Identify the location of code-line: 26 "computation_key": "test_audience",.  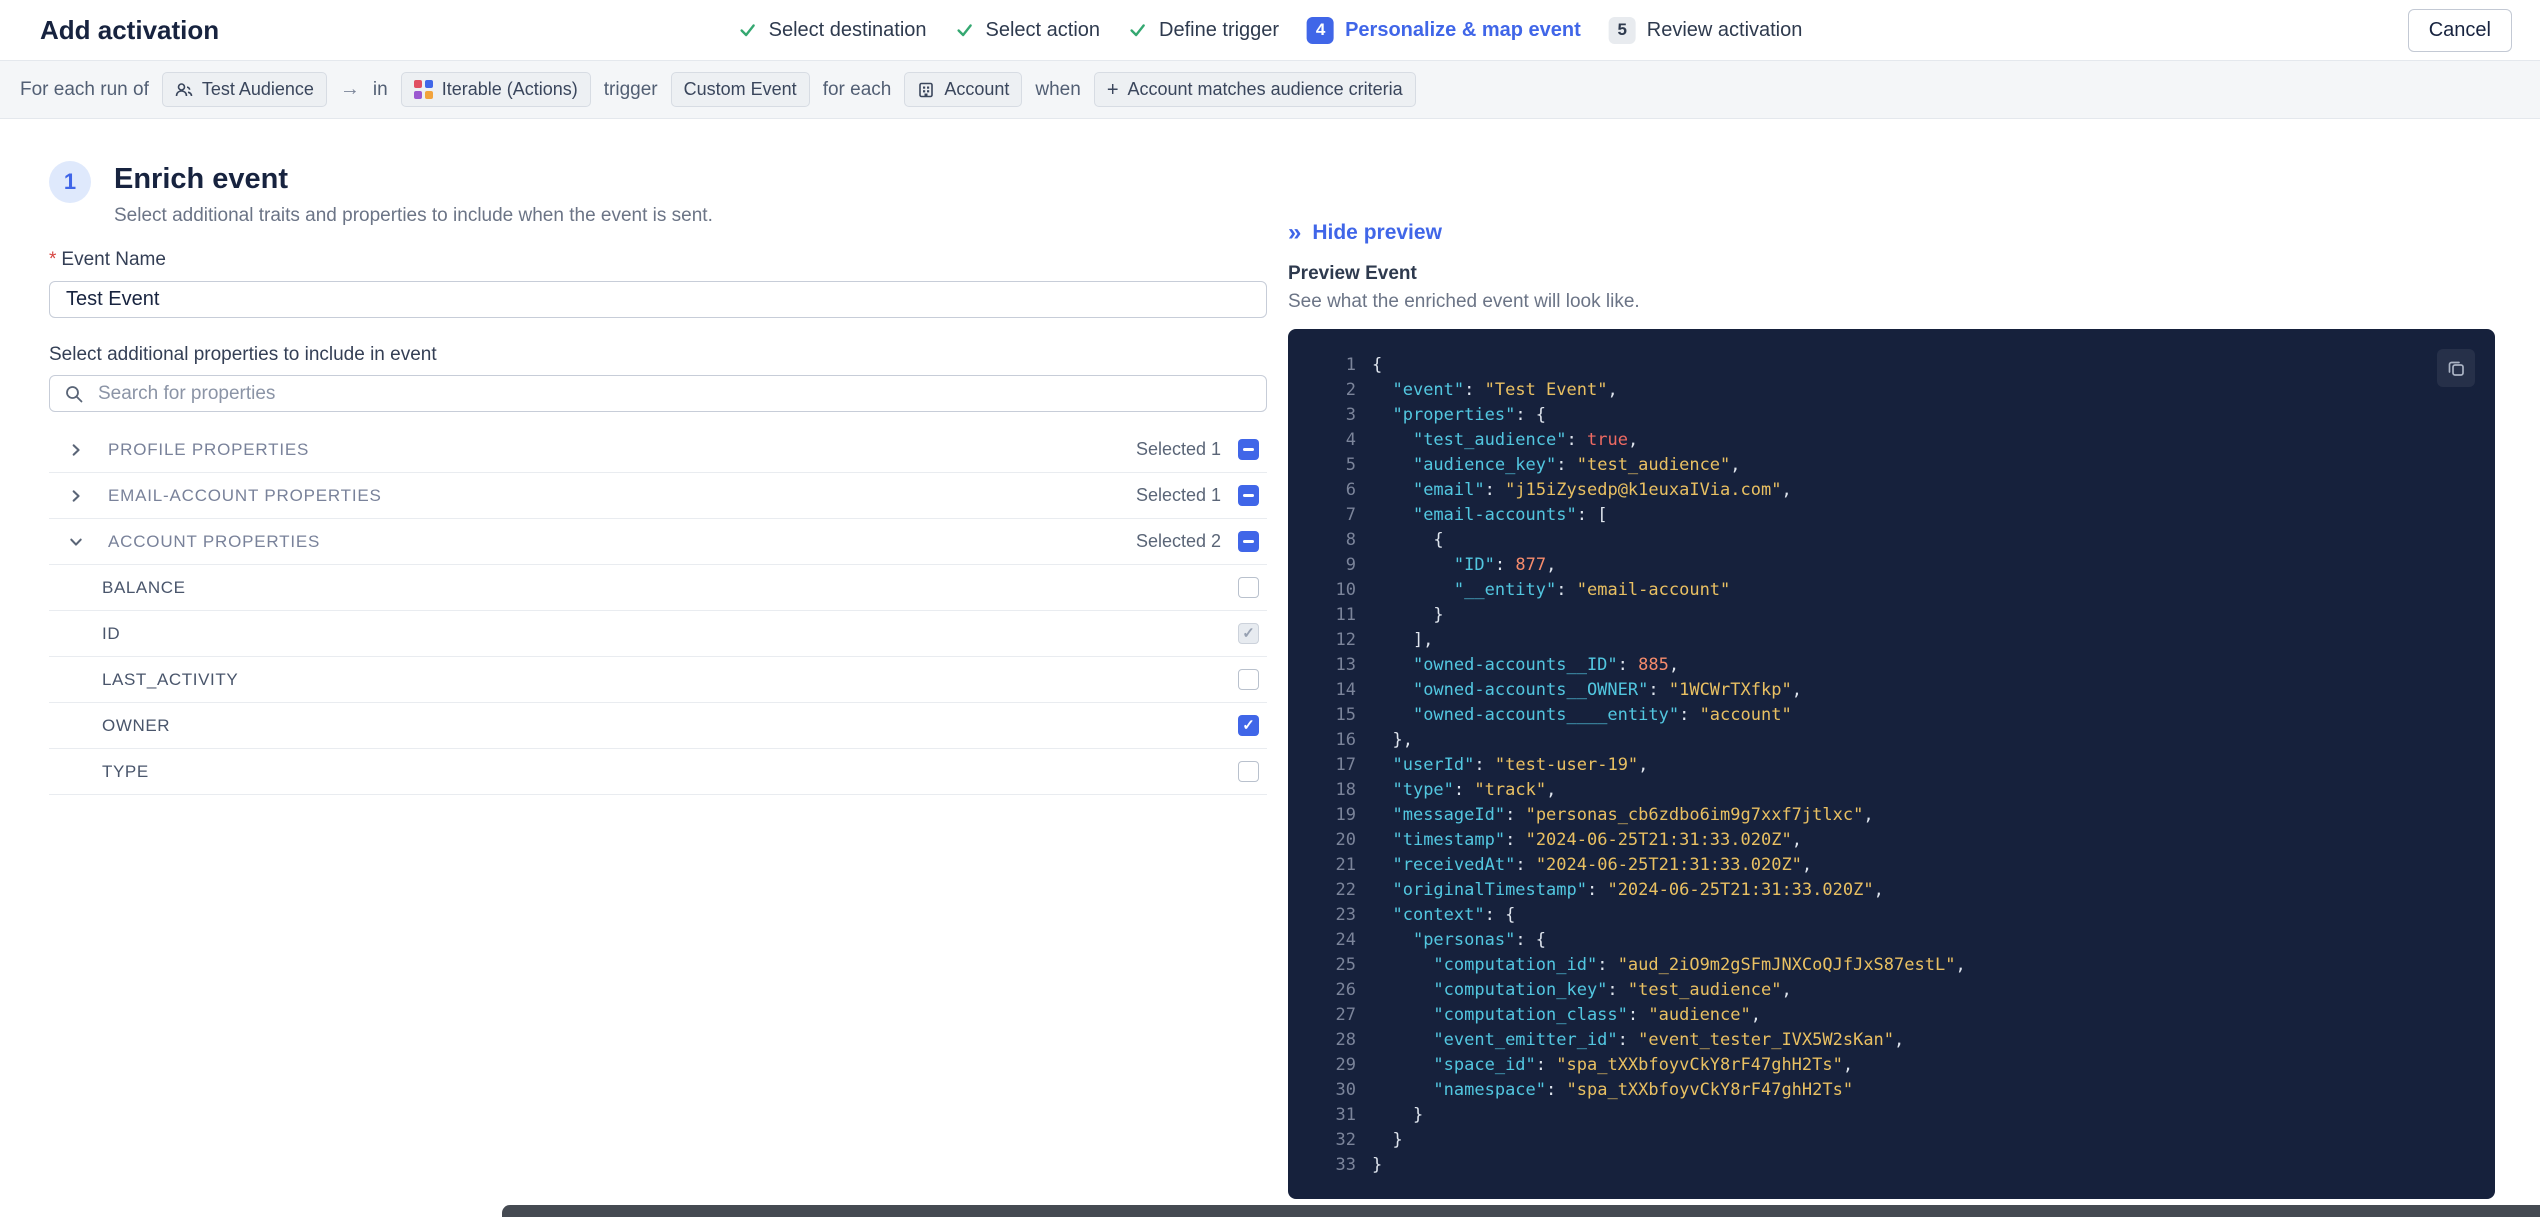
(1563, 990).